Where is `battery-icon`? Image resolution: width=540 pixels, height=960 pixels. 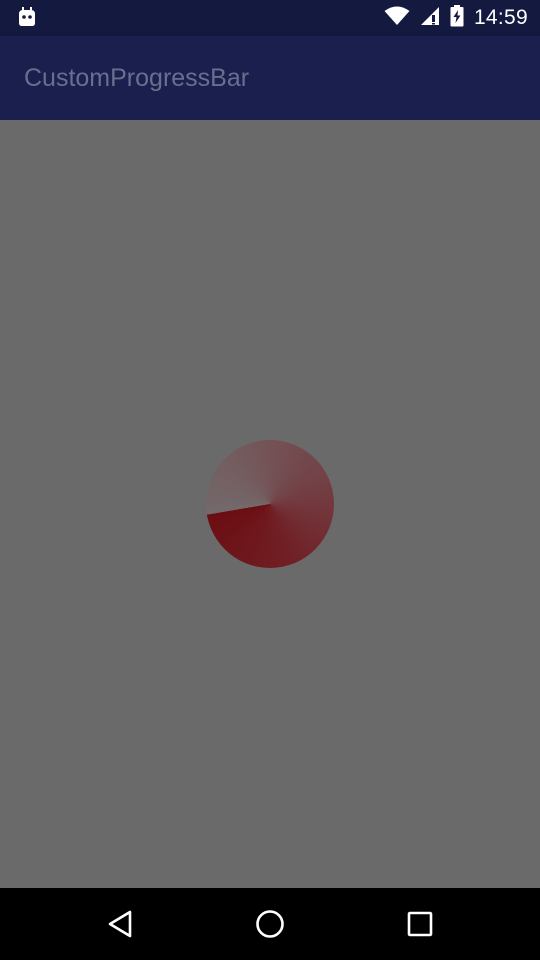
battery-icon is located at coordinates (457, 18).